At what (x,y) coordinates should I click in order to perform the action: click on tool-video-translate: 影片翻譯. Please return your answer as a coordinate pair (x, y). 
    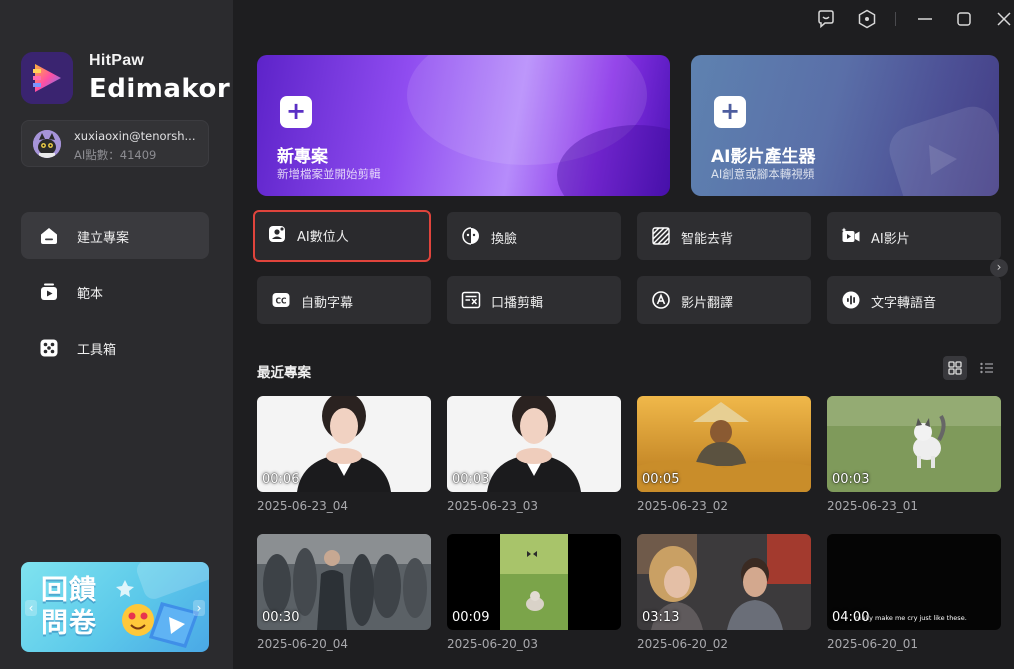
    Looking at the image, I should click on (724, 300).